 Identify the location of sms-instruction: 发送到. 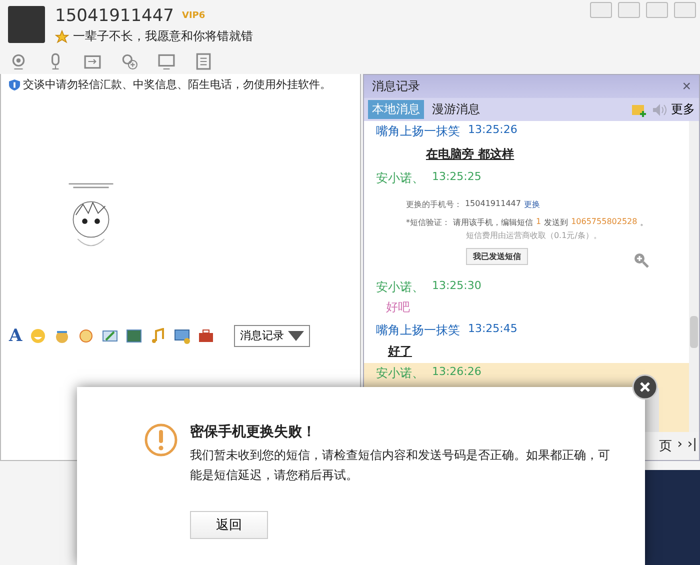
(556, 222).